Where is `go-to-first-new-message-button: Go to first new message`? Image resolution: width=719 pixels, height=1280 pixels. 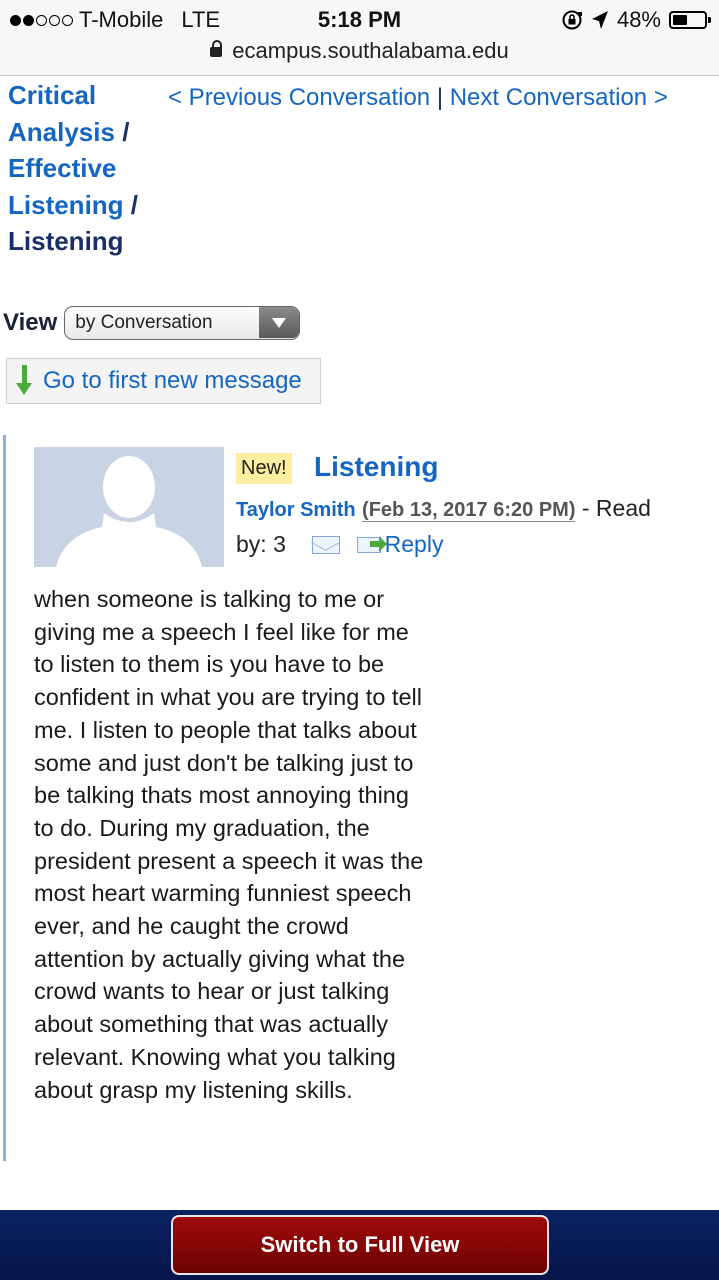
go-to-first-new-message-button: Go to first new message is located at coordinates (163, 381).